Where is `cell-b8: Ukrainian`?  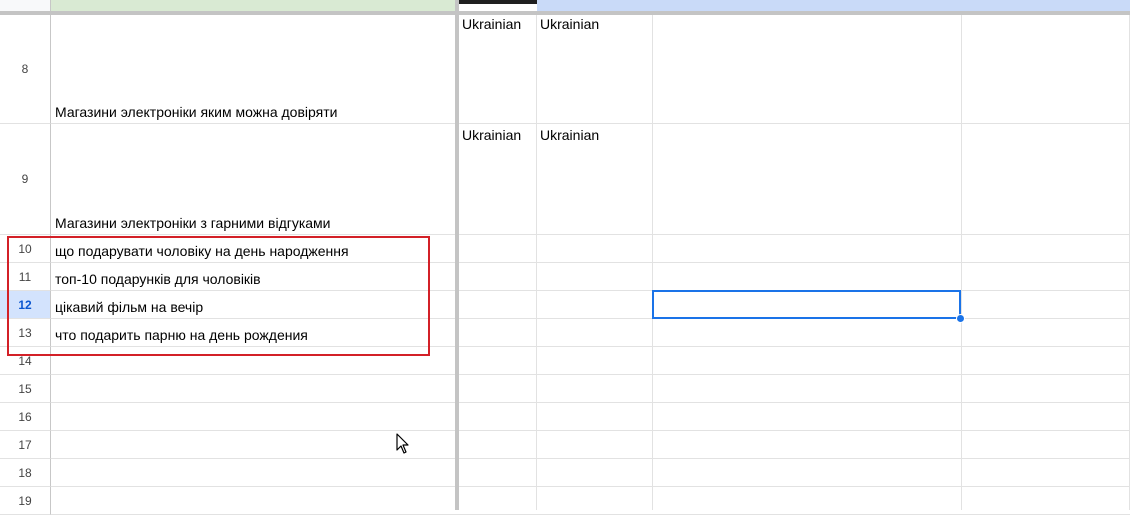
cell-b8: Ukrainian is located at coordinates (491, 24).